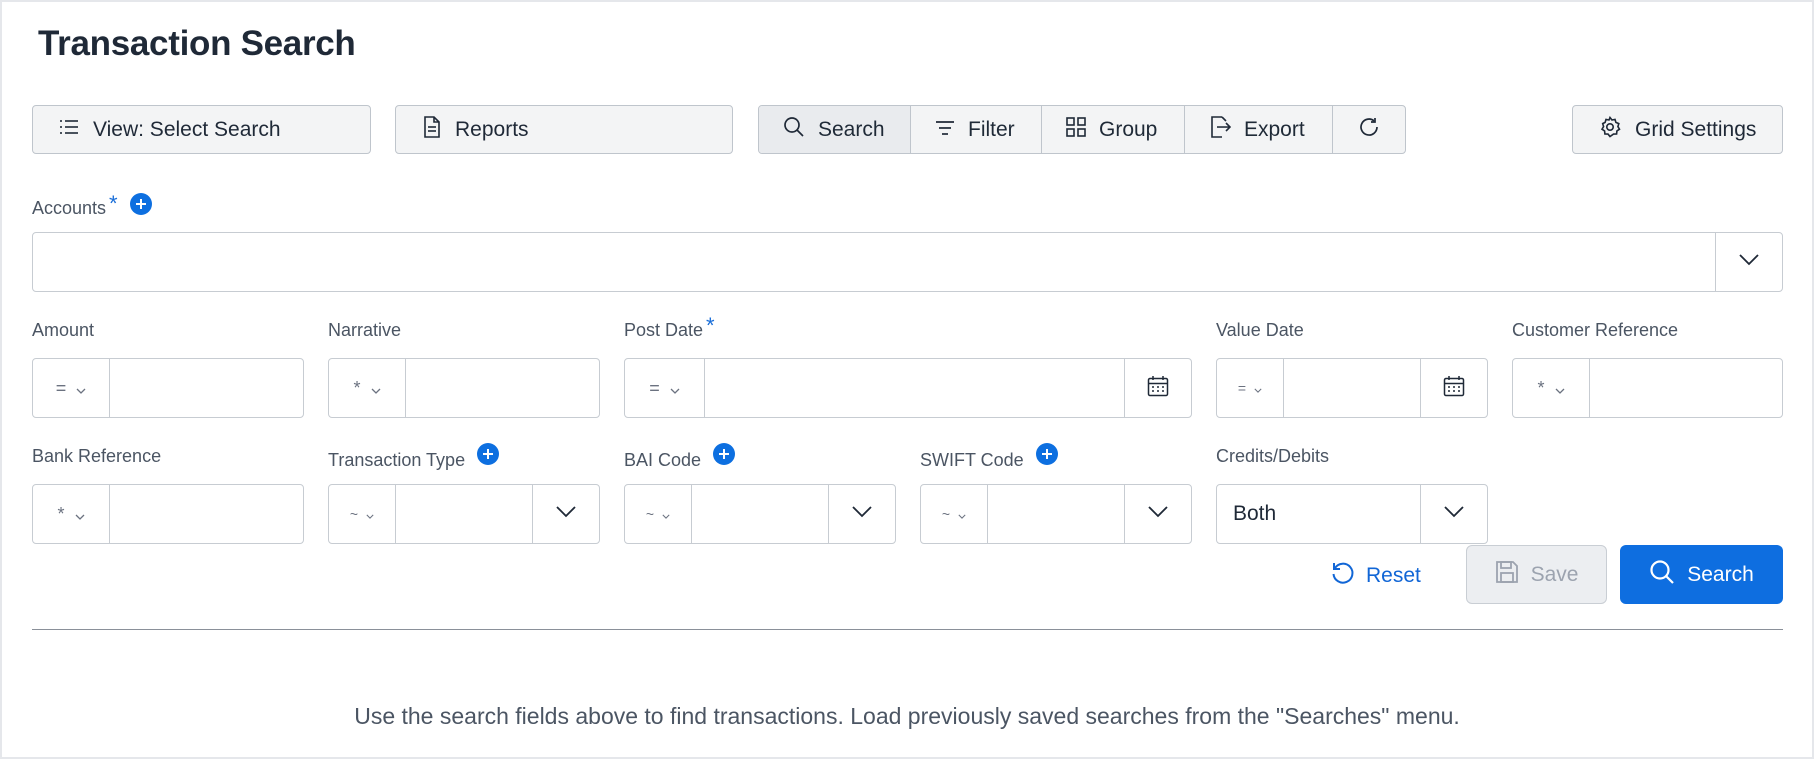  I want to click on accounts-select, so click(907, 262).